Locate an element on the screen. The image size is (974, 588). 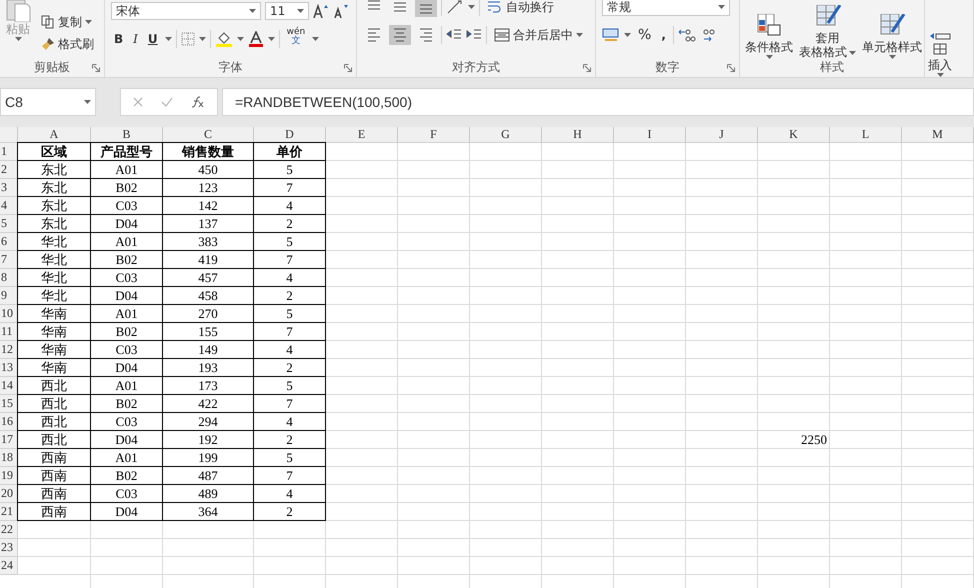
row-header: 4 is located at coordinates (9, 206).